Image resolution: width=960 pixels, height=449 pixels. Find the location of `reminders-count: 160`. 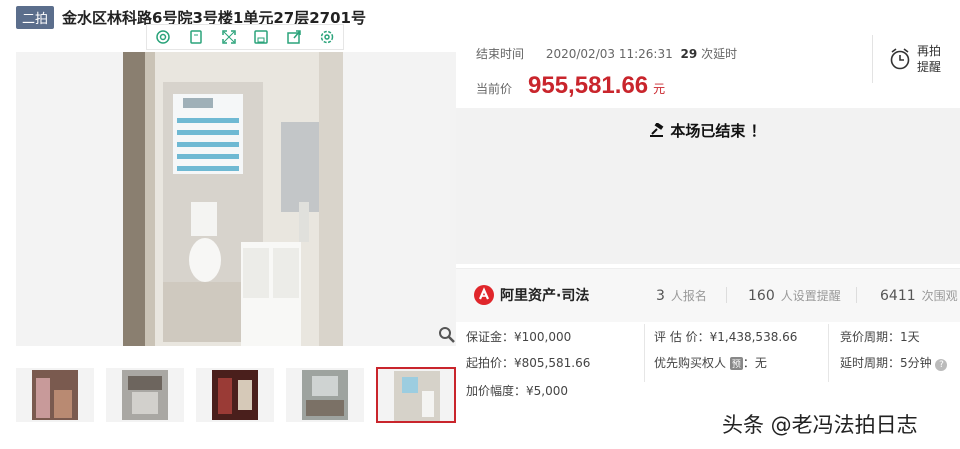

reminders-count: 160 is located at coordinates (761, 296).